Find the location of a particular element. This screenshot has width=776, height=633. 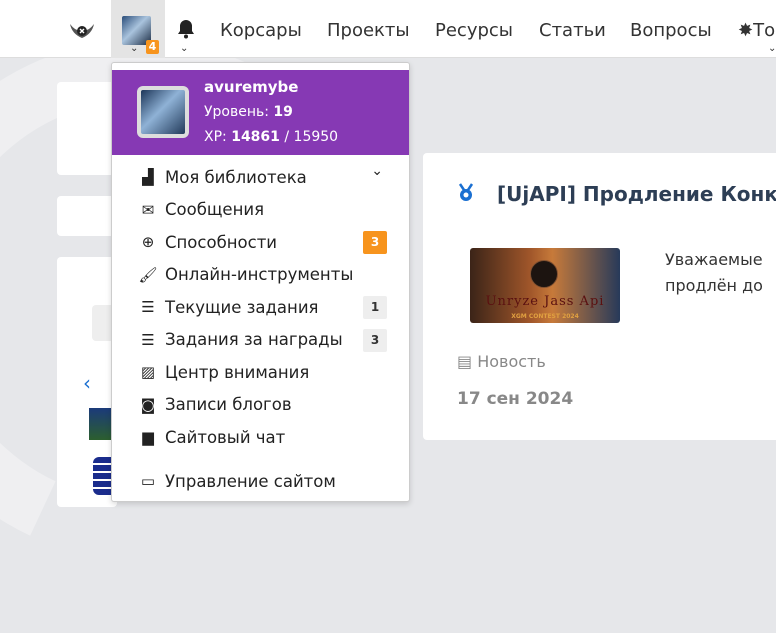

menu-item: ◙ Записи блогов is located at coordinates (262, 405).